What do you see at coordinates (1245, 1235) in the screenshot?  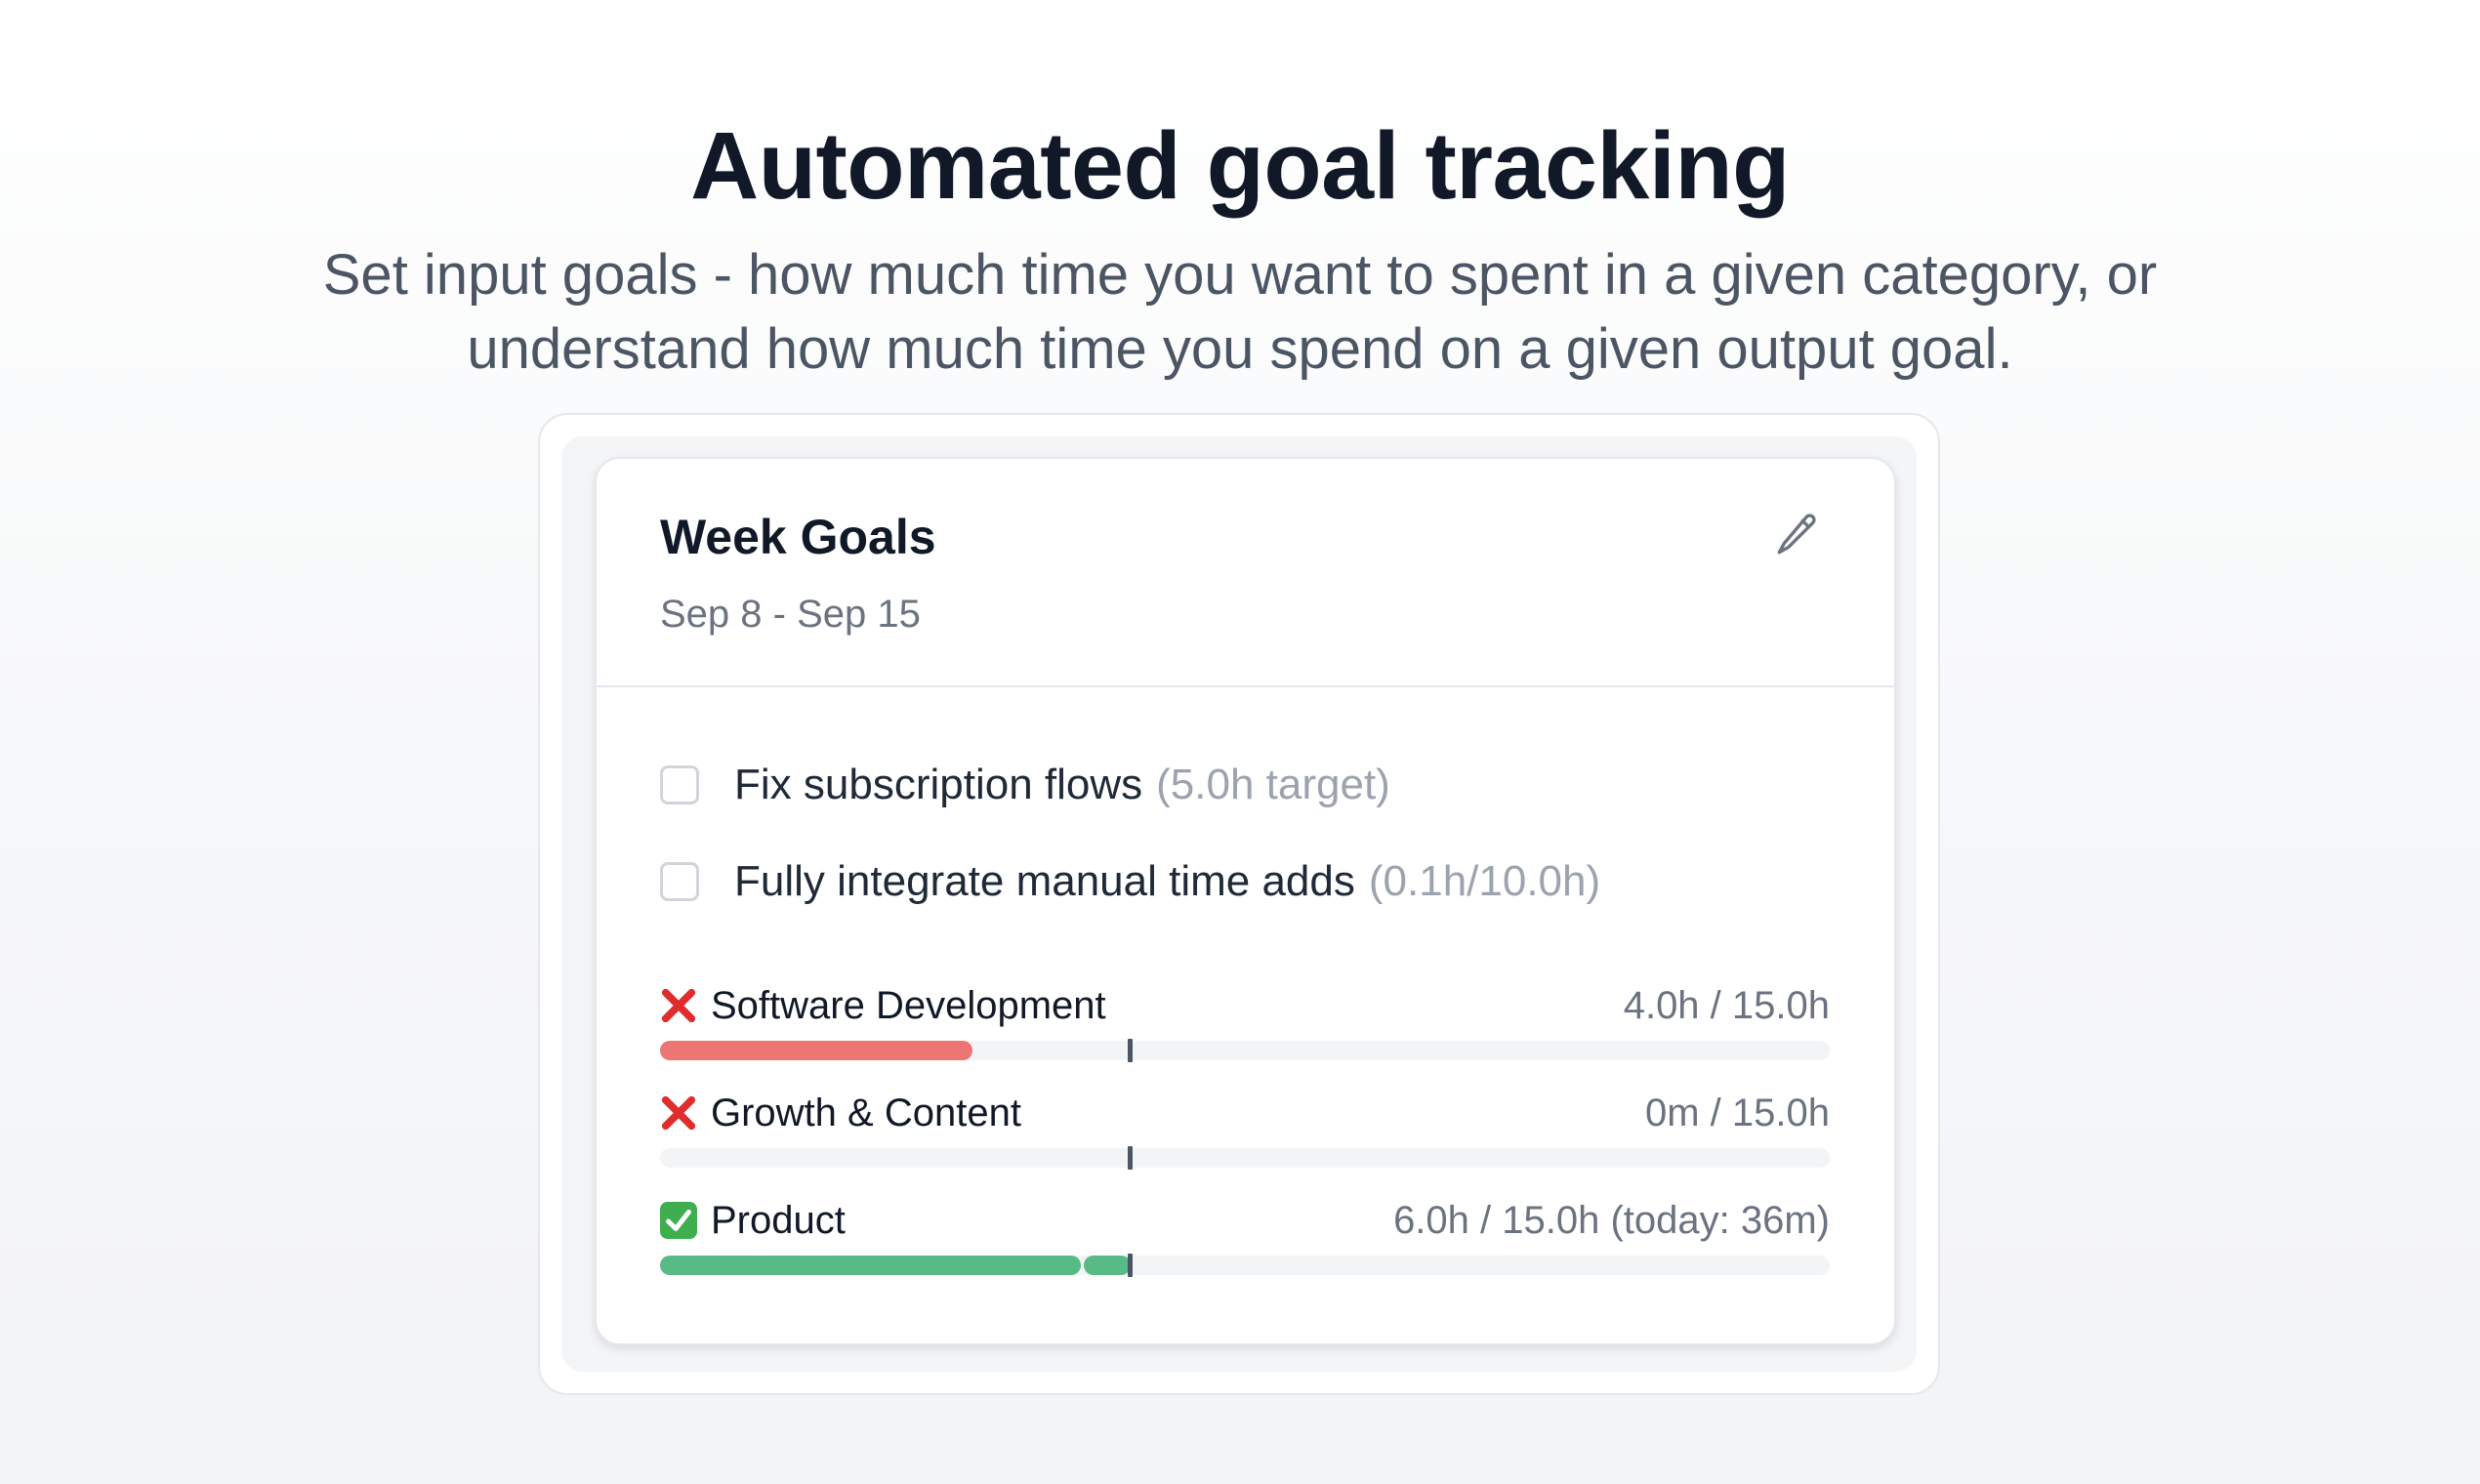 I see `input-goal-row: Product 6.0h / 15.0h (today: 36m)` at bounding box center [1245, 1235].